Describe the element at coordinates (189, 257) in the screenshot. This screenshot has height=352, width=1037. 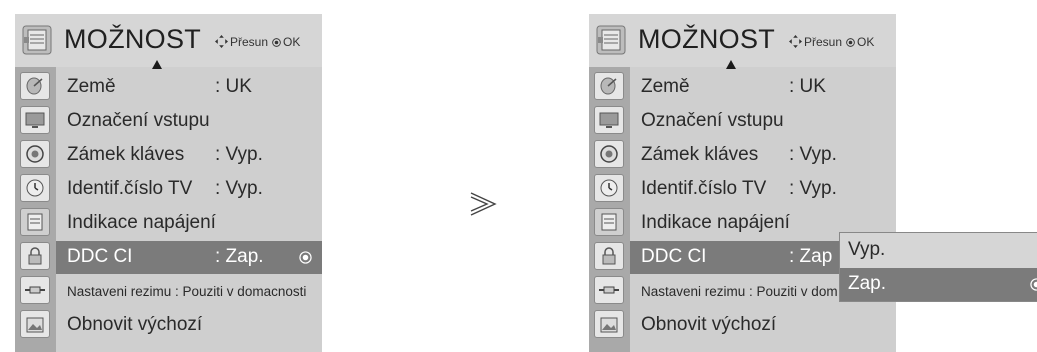
I see `menu-row-ddc-ci: DDC CI : Zap.` at that location.